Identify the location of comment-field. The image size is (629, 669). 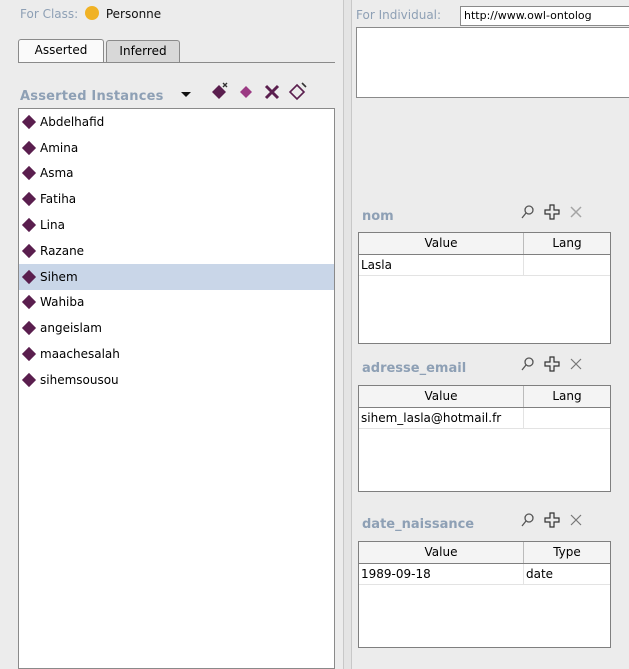
(492, 62).